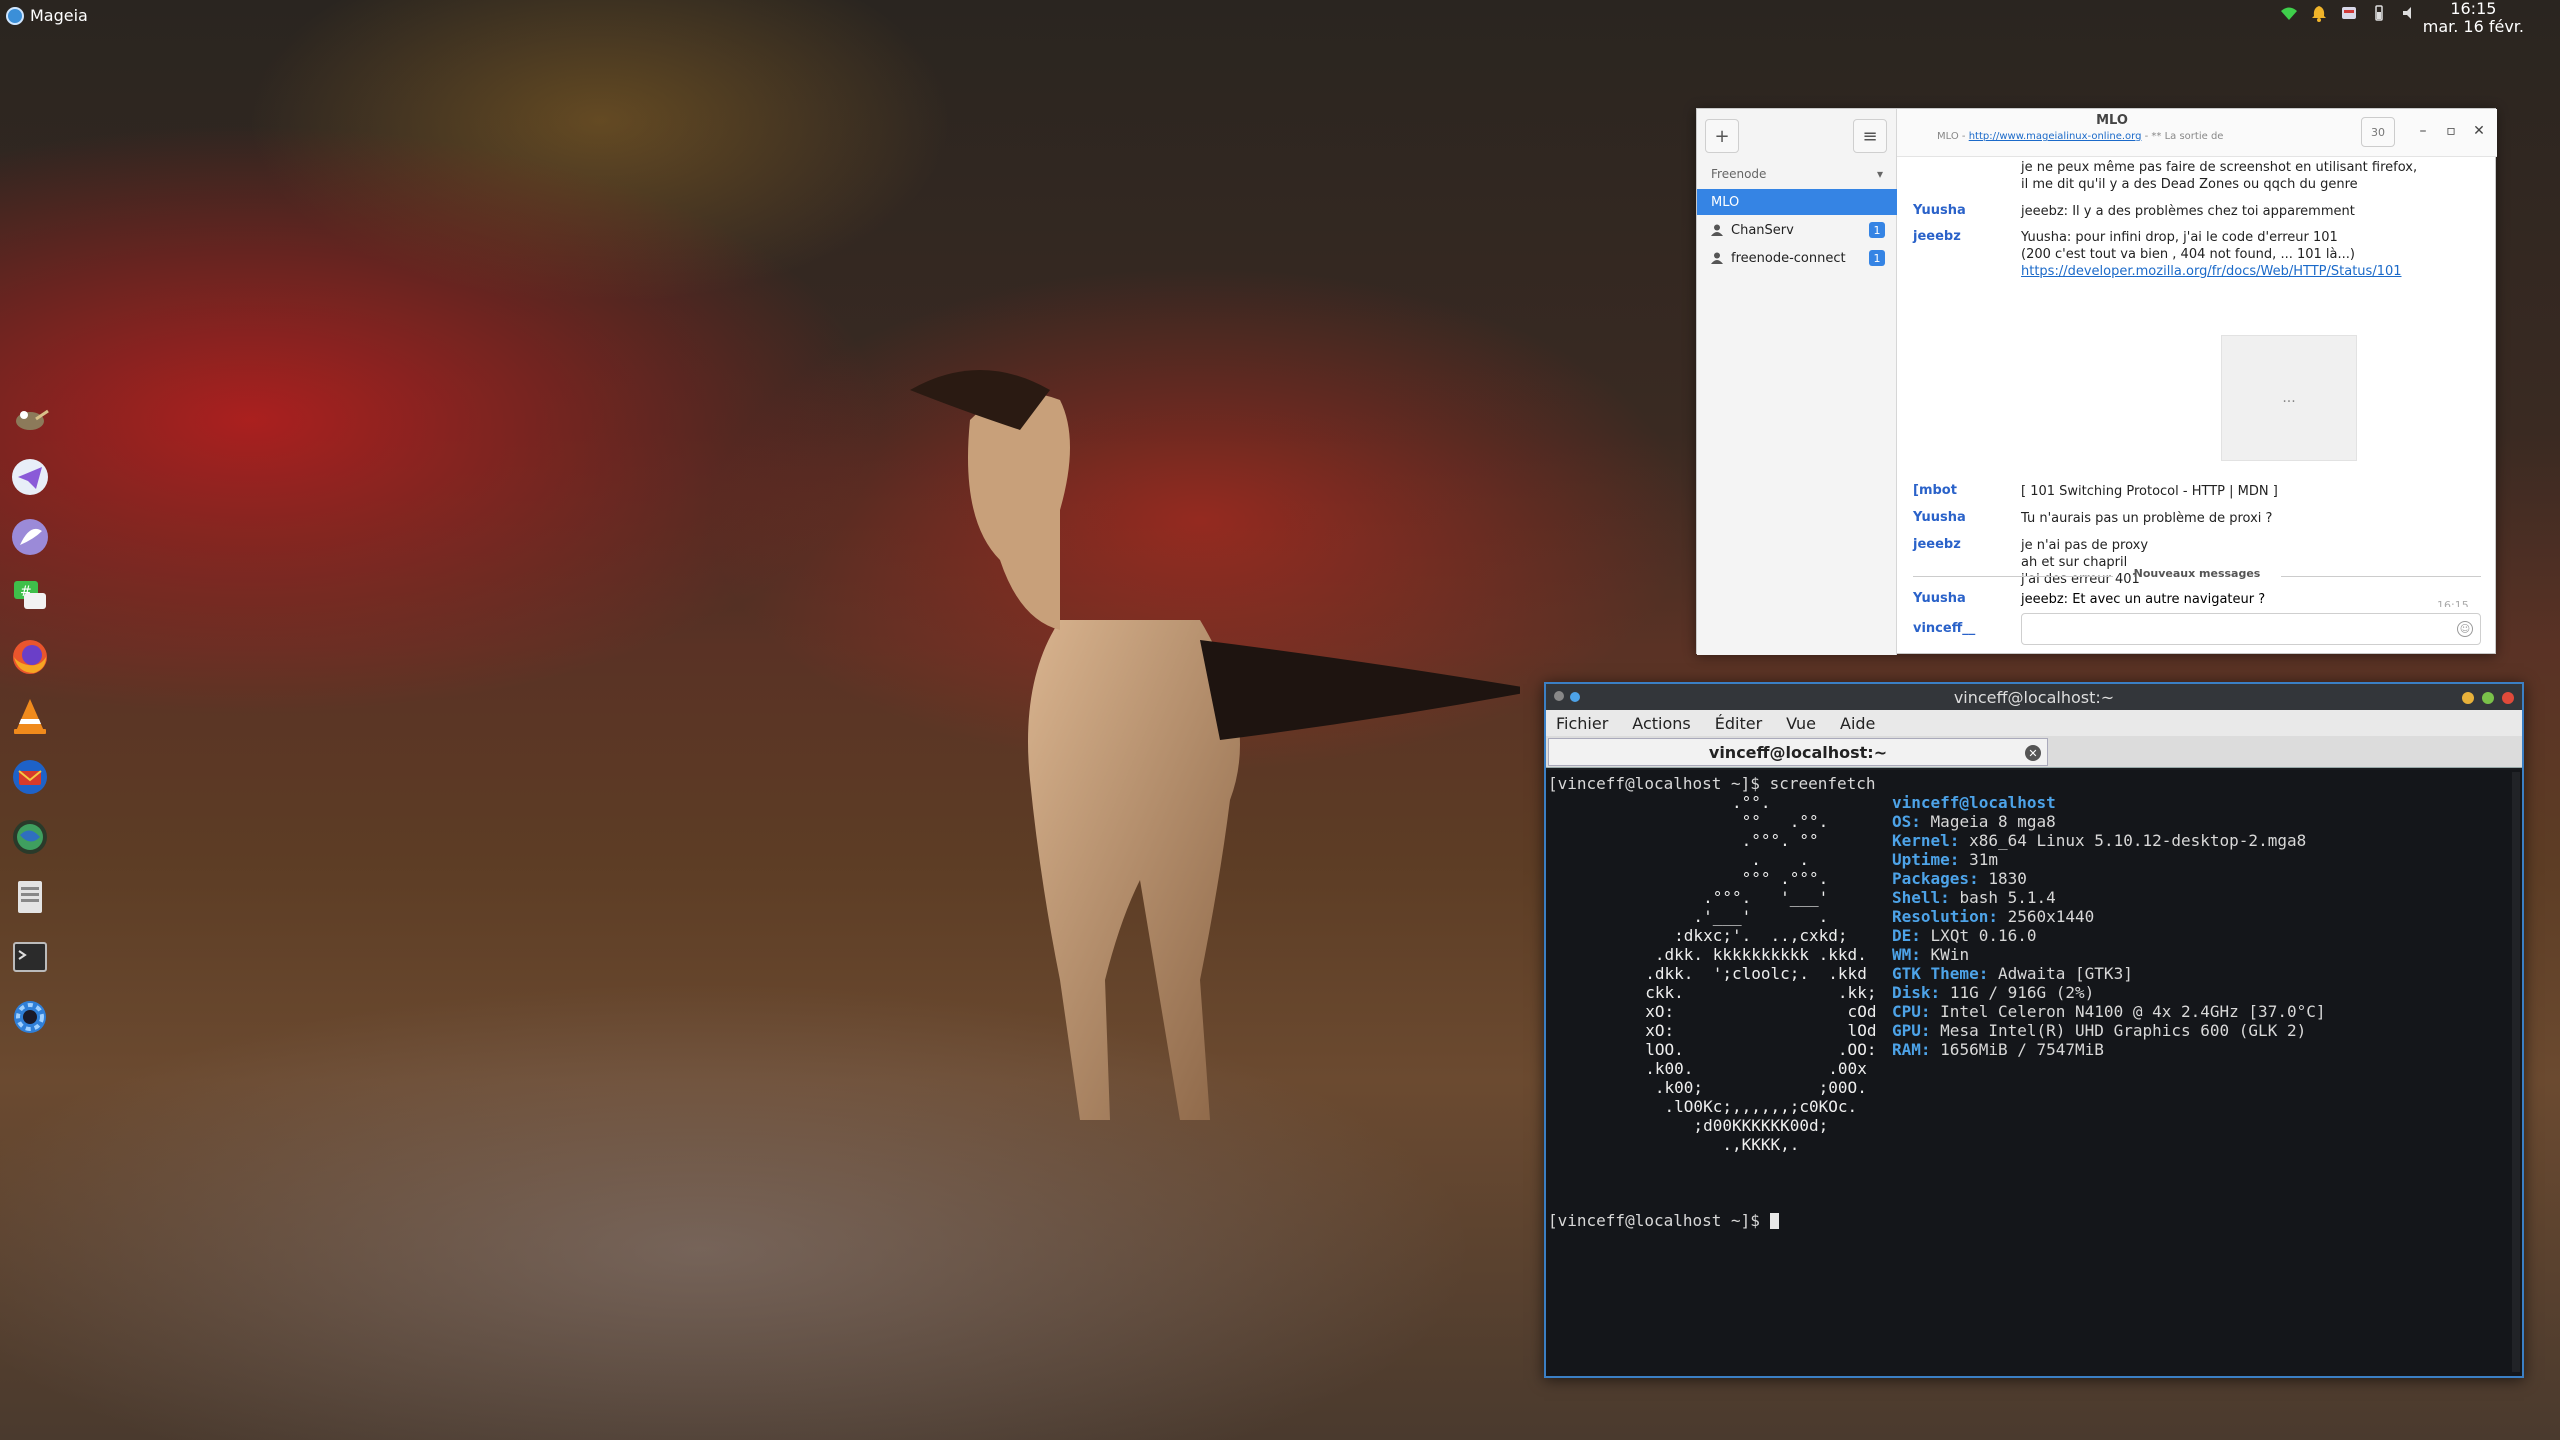  What do you see at coordinates (2007, 878) in the screenshot?
I see `sysinfo-value: 1830` at bounding box center [2007, 878].